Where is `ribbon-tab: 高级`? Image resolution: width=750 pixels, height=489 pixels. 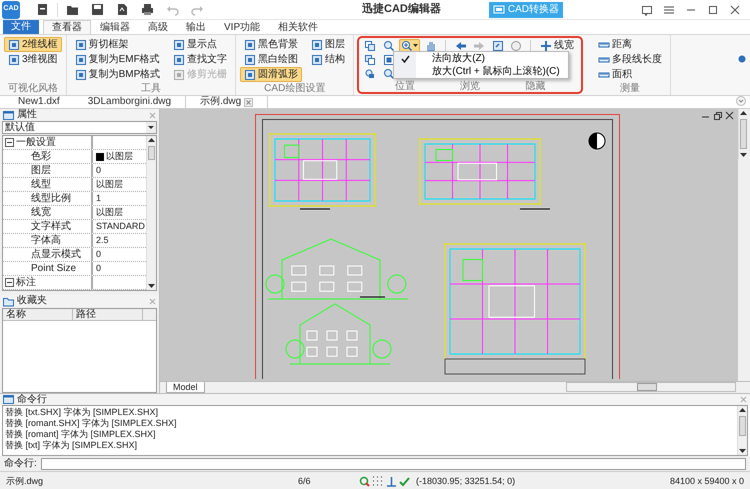
ribbon-tab: 高级 is located at coordinates (158, 27).